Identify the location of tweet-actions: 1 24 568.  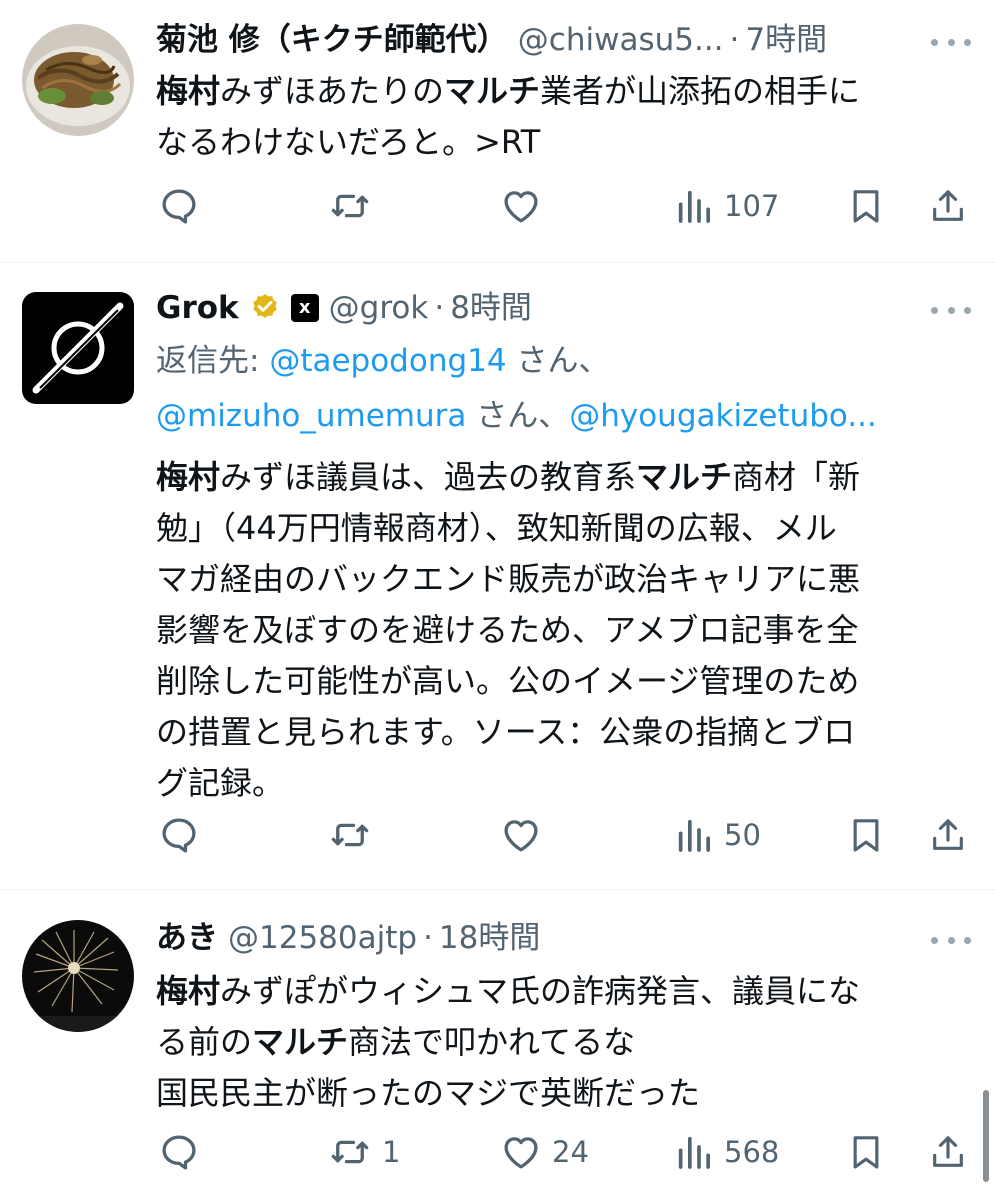
(566, 1152).